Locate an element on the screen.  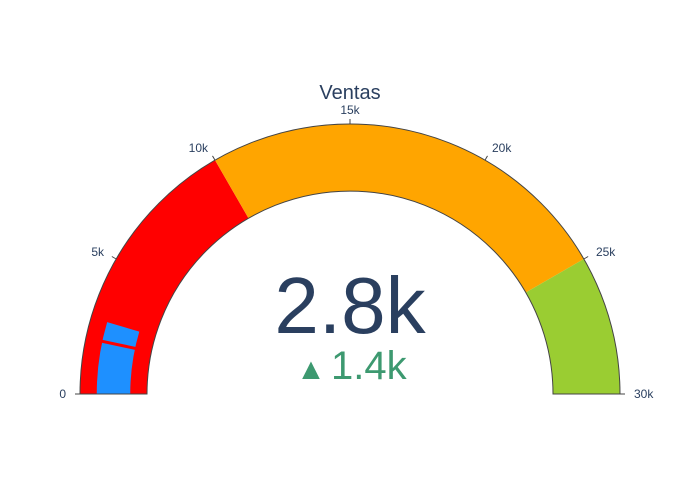
chart-title: Ventas is located at coordinates (349, 93).